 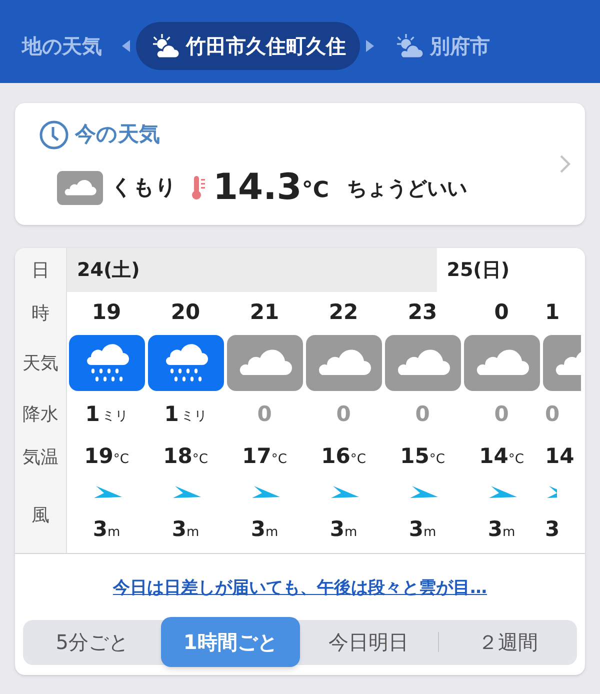 What do you see at coordinates (552, 312) in the screenshot?
I see `hour-label: 1` at bounding box center [552, 312].